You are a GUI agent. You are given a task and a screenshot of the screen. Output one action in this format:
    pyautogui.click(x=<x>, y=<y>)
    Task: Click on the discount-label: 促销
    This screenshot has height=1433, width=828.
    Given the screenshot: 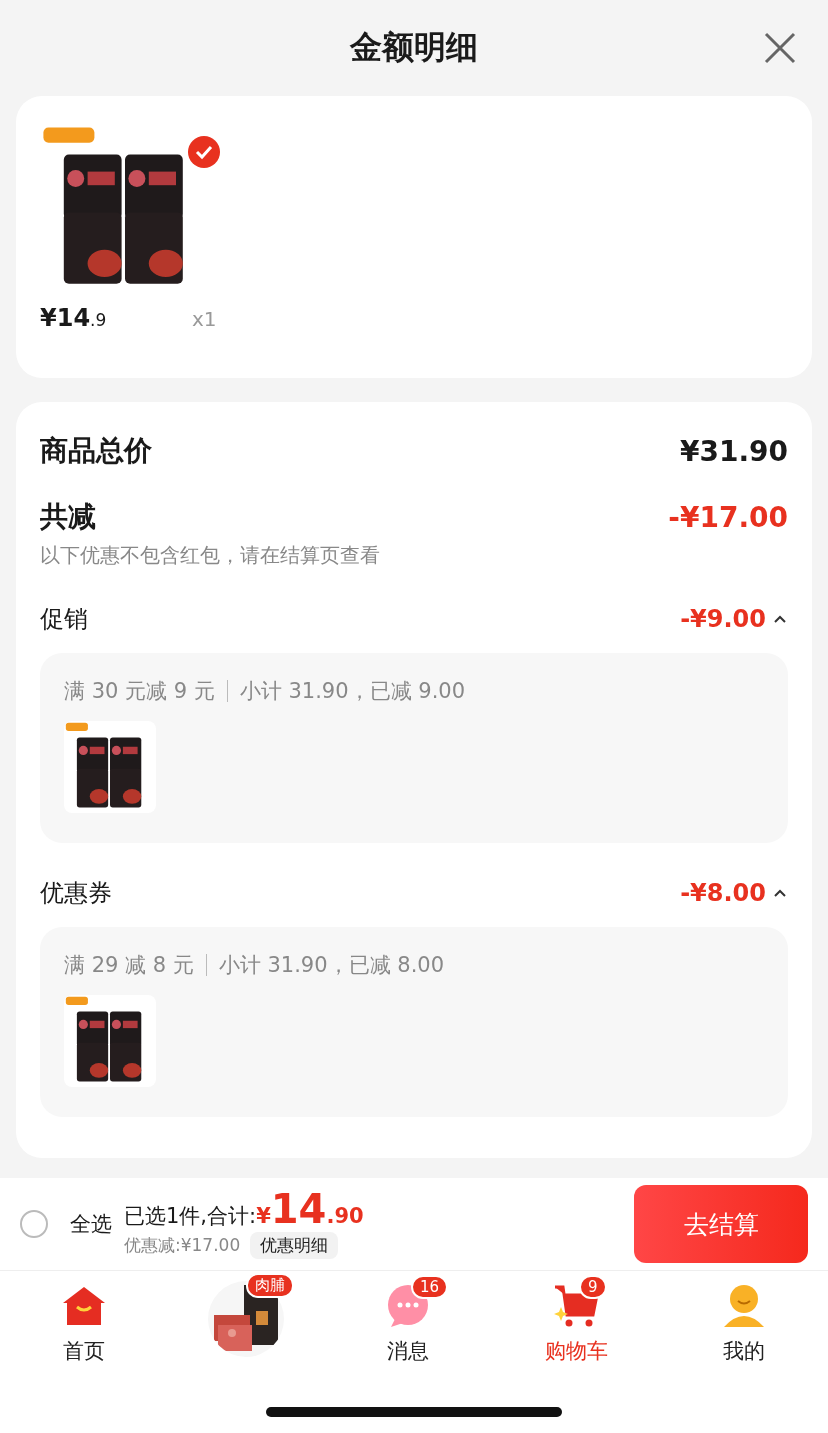 What is the action you would take?
    pyautogui.click(x=64, y=619)
    